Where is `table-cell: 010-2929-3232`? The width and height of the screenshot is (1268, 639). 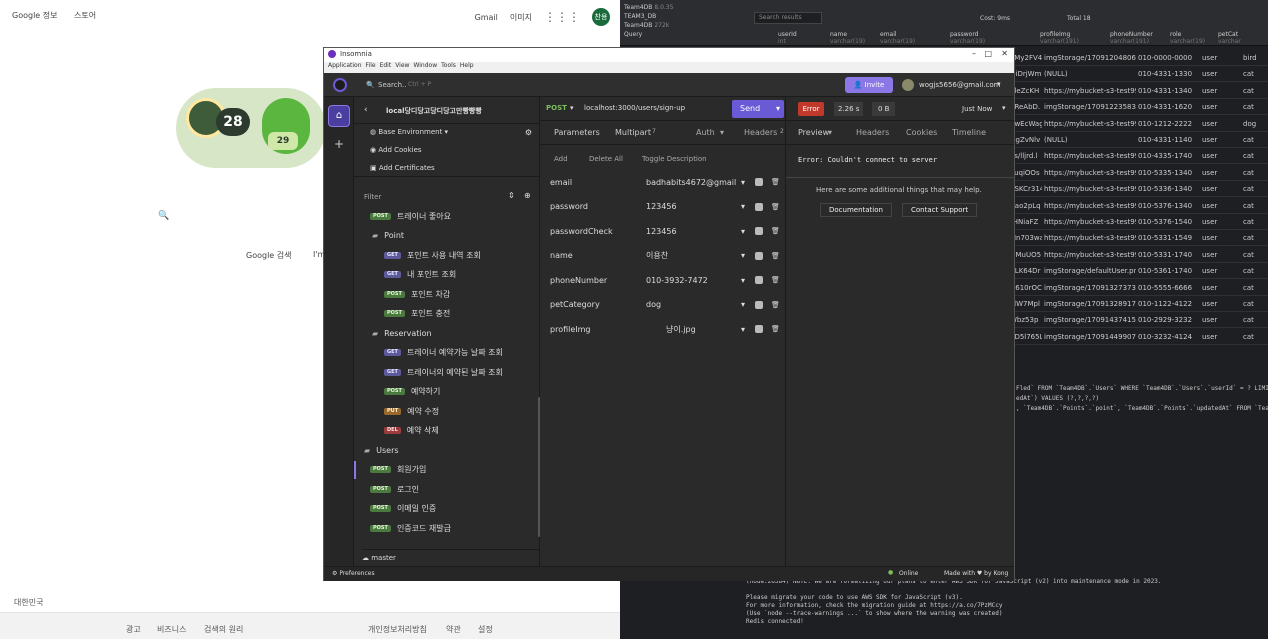 table-cell: 010-2929-3232 is located at coordinates (1169, 320).